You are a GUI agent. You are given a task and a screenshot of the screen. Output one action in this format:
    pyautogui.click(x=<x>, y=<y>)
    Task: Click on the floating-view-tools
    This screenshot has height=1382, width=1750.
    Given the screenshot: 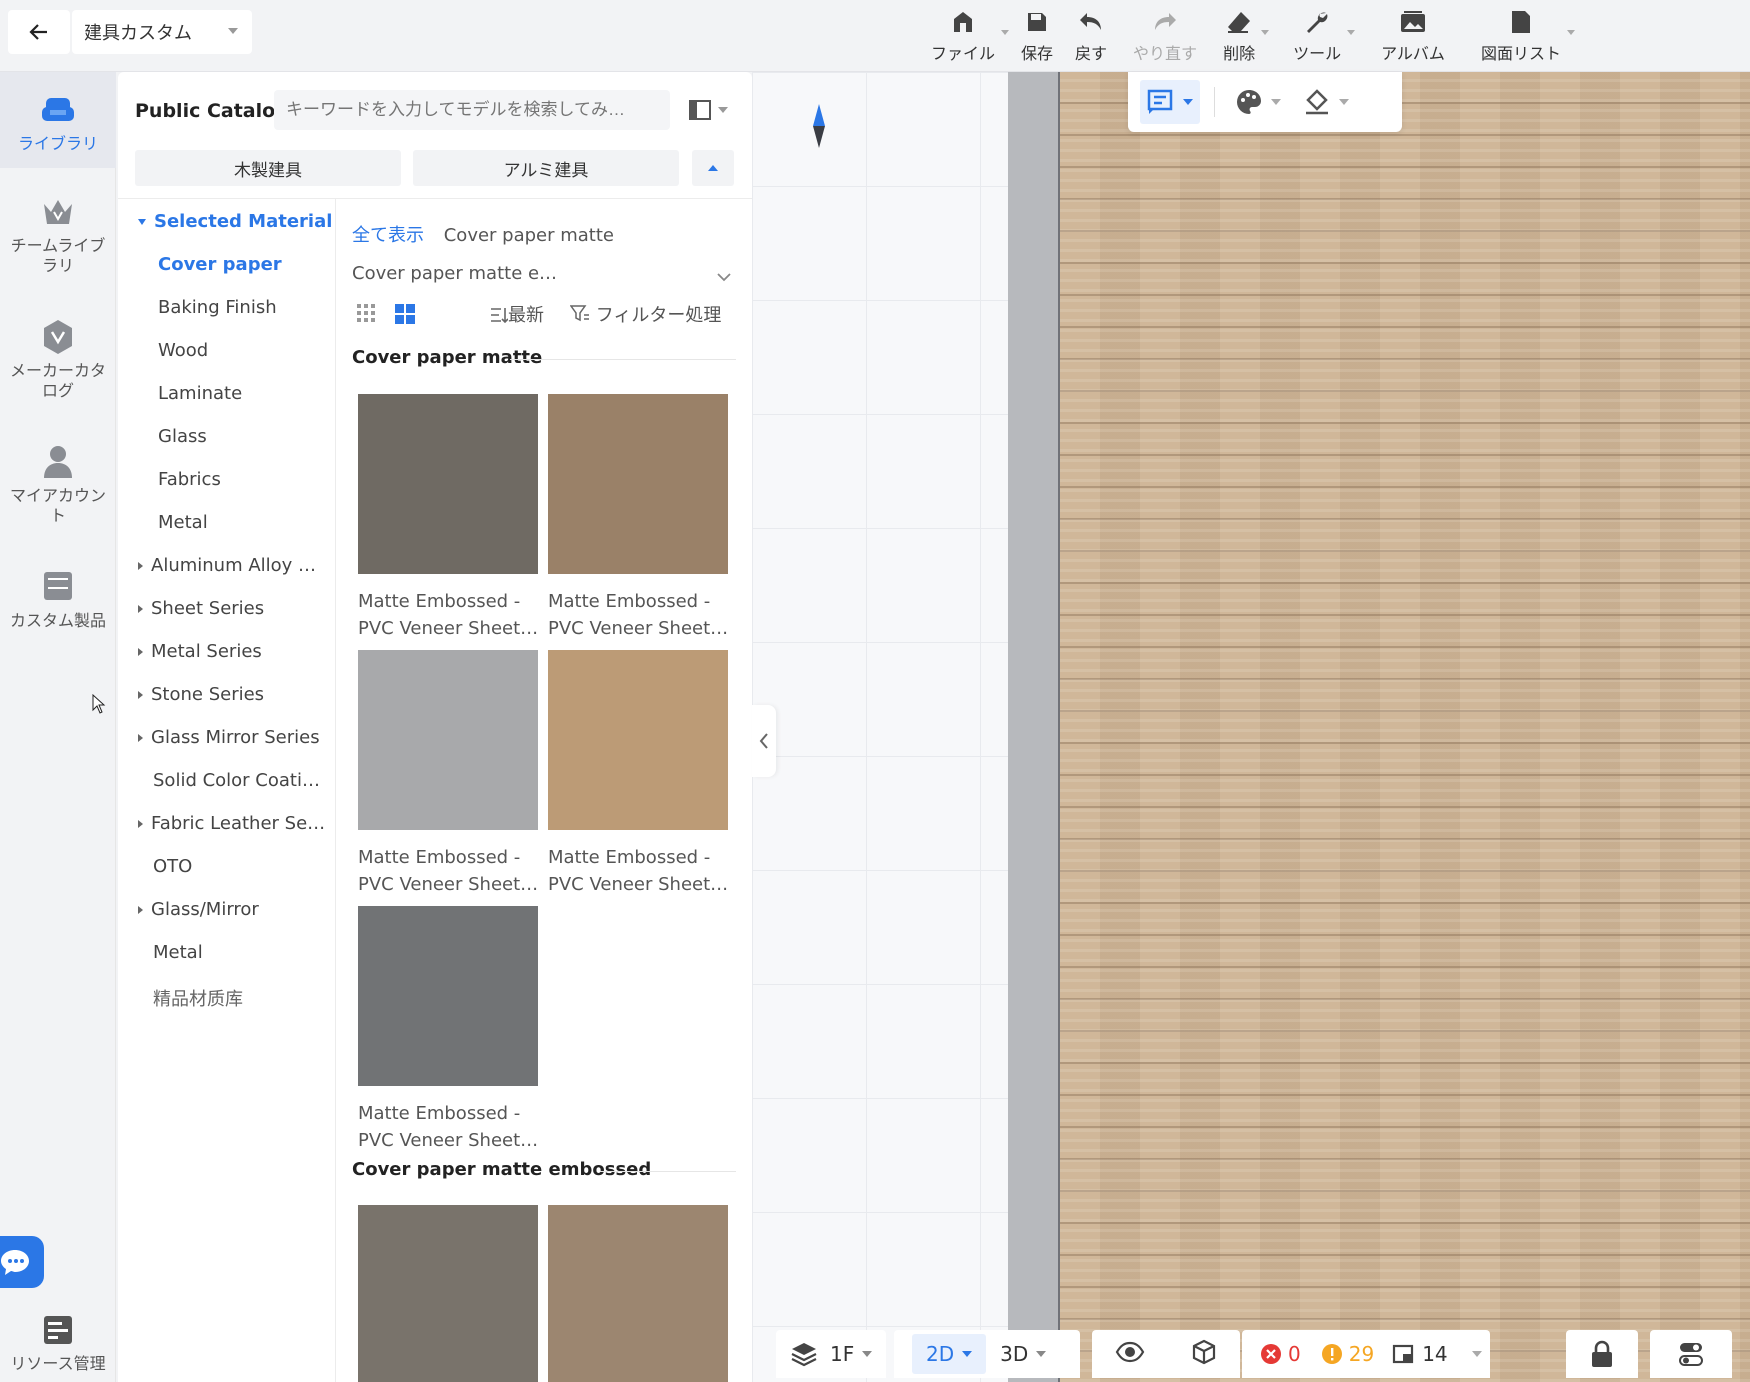 What is the action you would take?
    pyautogui.click(x=1265, y=102)
    